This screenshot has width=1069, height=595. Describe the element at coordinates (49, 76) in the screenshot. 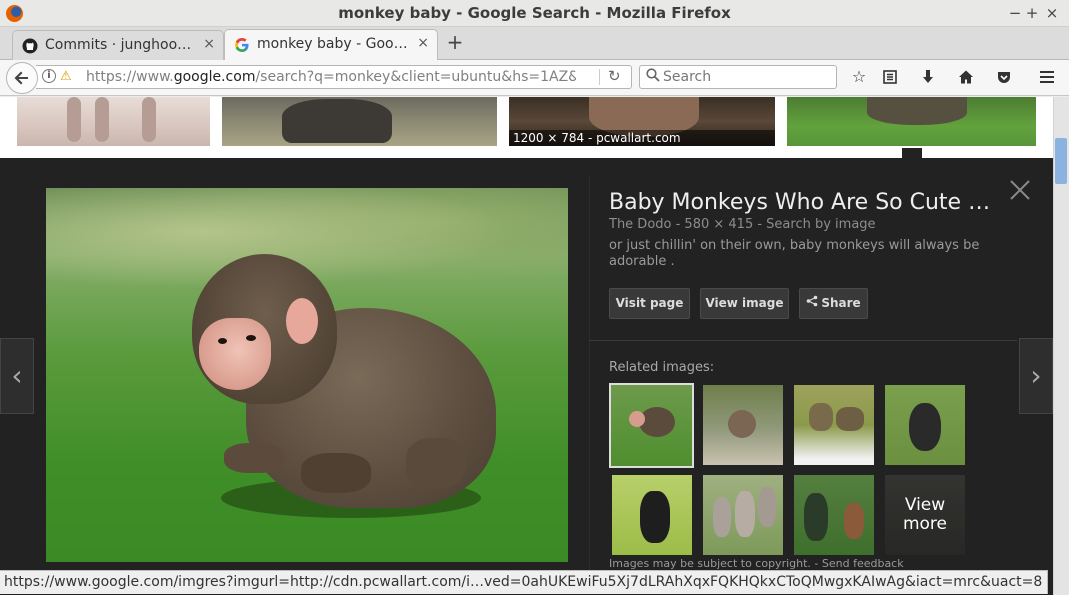

I see `site-info-icon: i` at that location.